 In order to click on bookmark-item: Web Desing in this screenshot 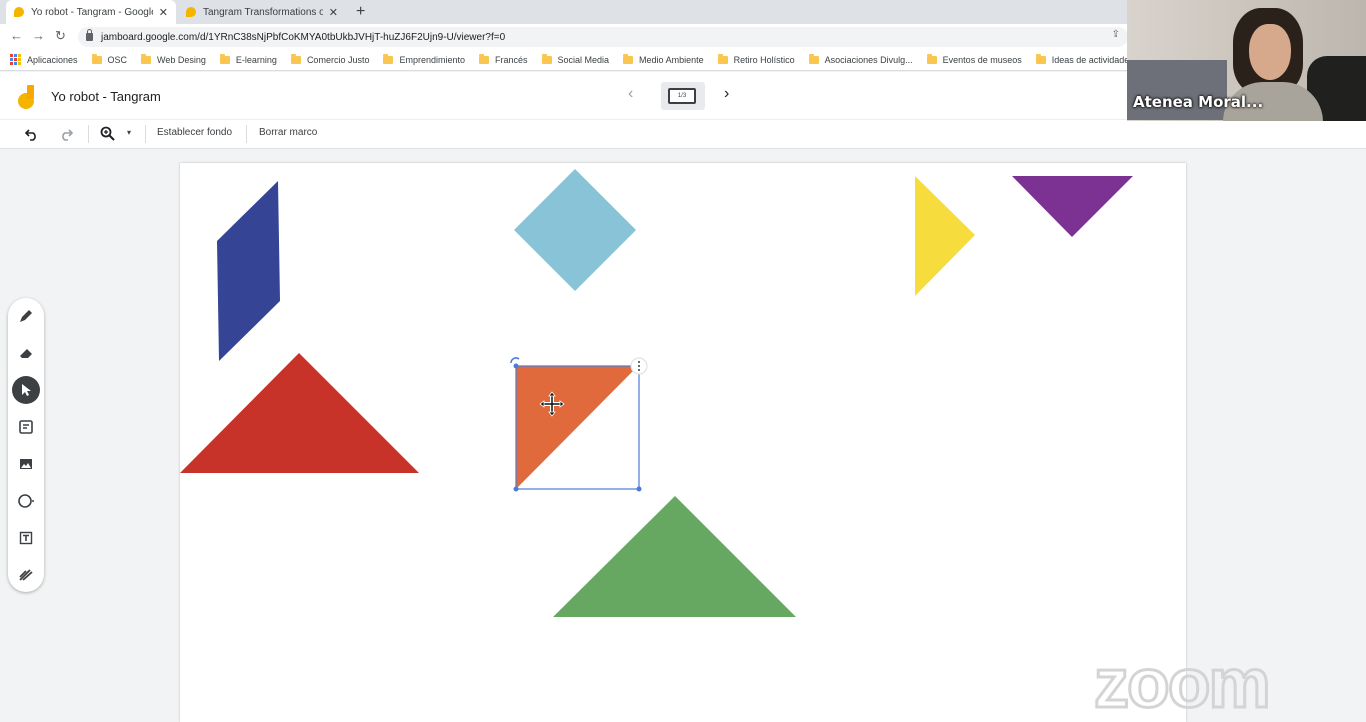, I will do `click(173, 59)`.